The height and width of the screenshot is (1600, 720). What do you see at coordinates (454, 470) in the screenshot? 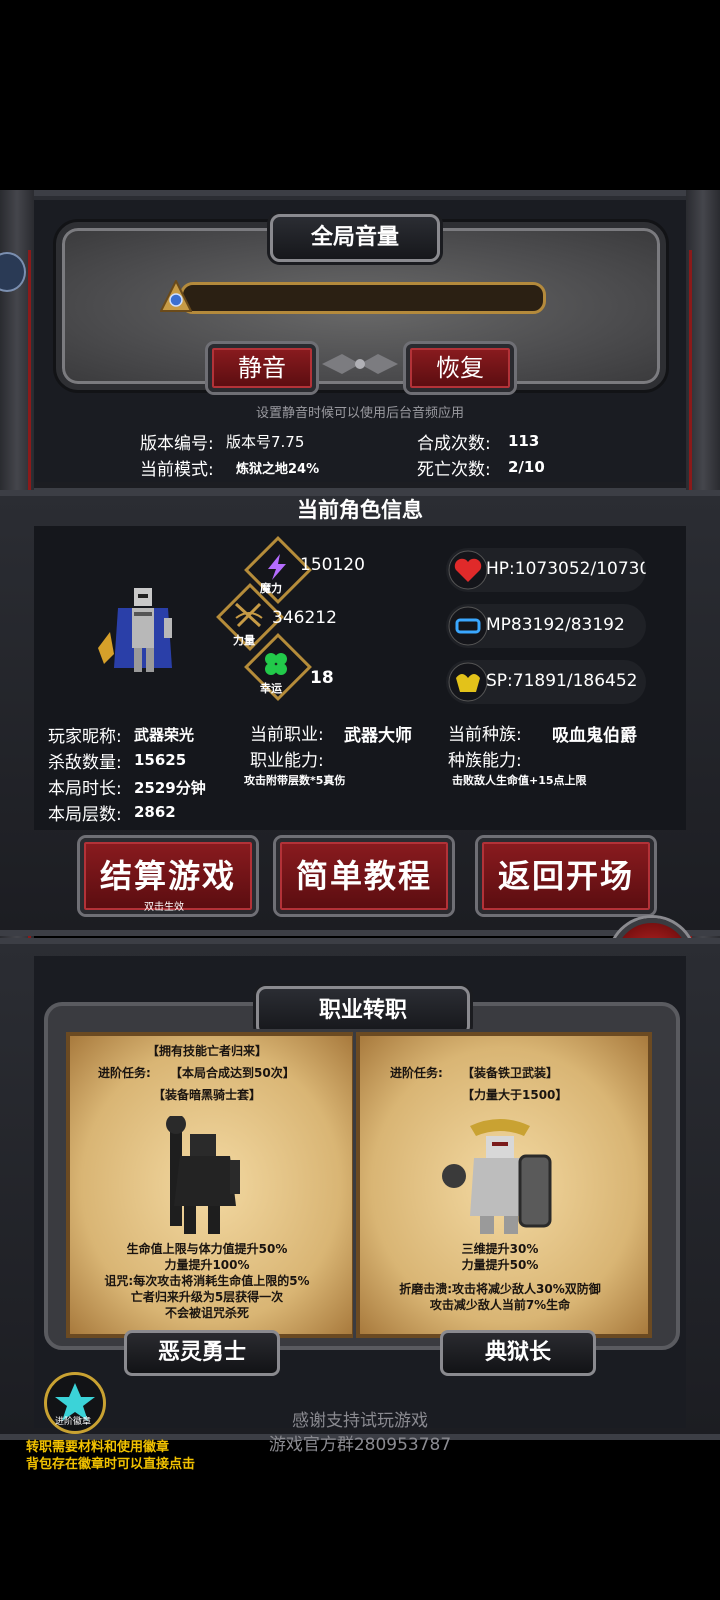
I see `death-label: 死亡次数:` at bounding box center [454, 470].